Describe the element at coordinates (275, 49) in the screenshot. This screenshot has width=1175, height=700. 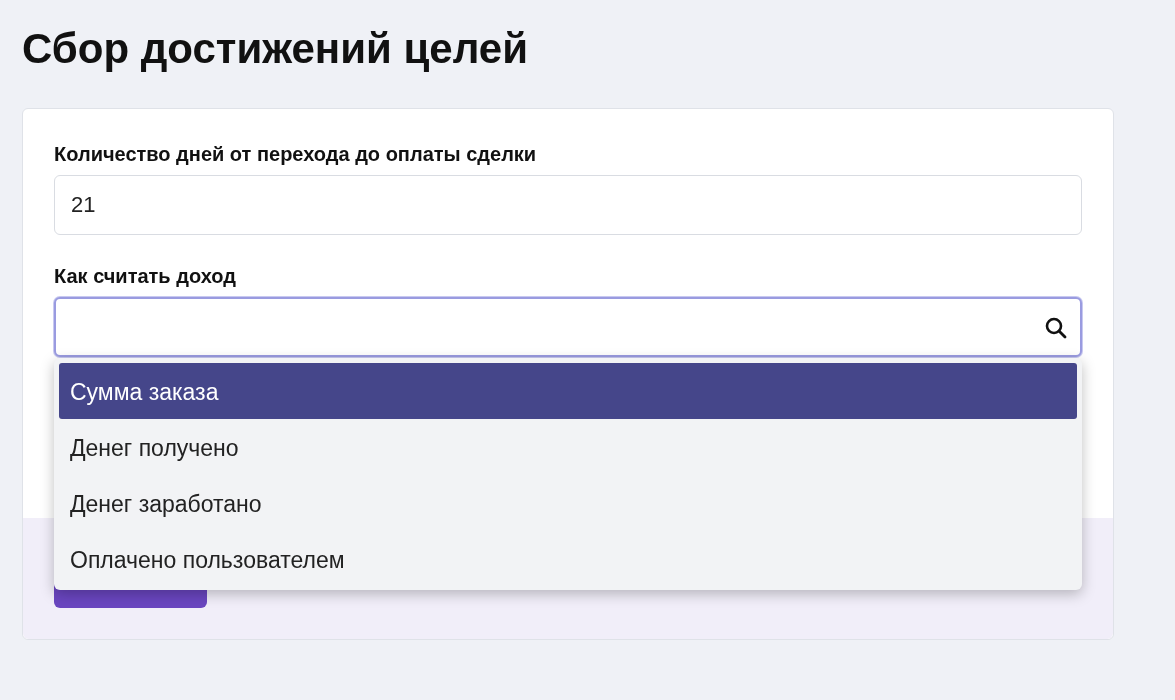
I see `page-title: Сбор достижений целей` at that location.